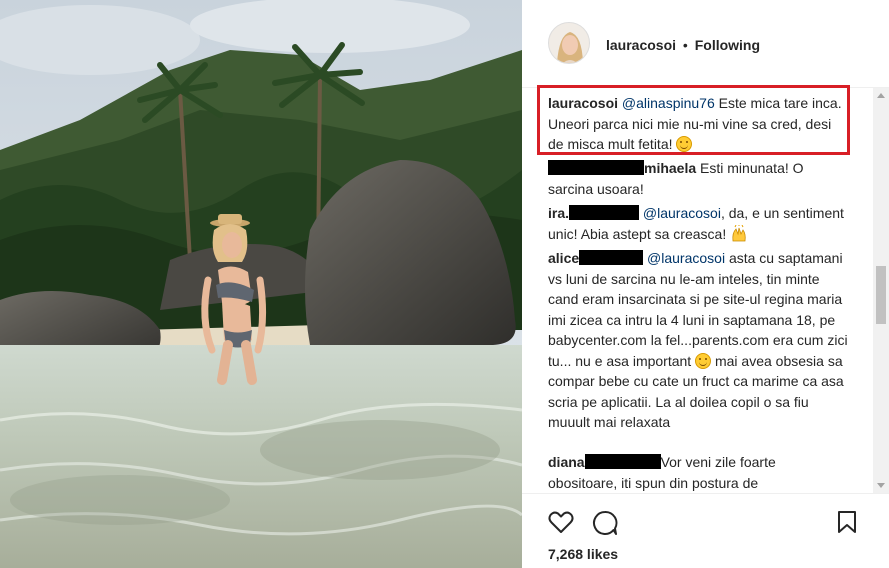  I want to click on heart-icon, so click(561, 524).